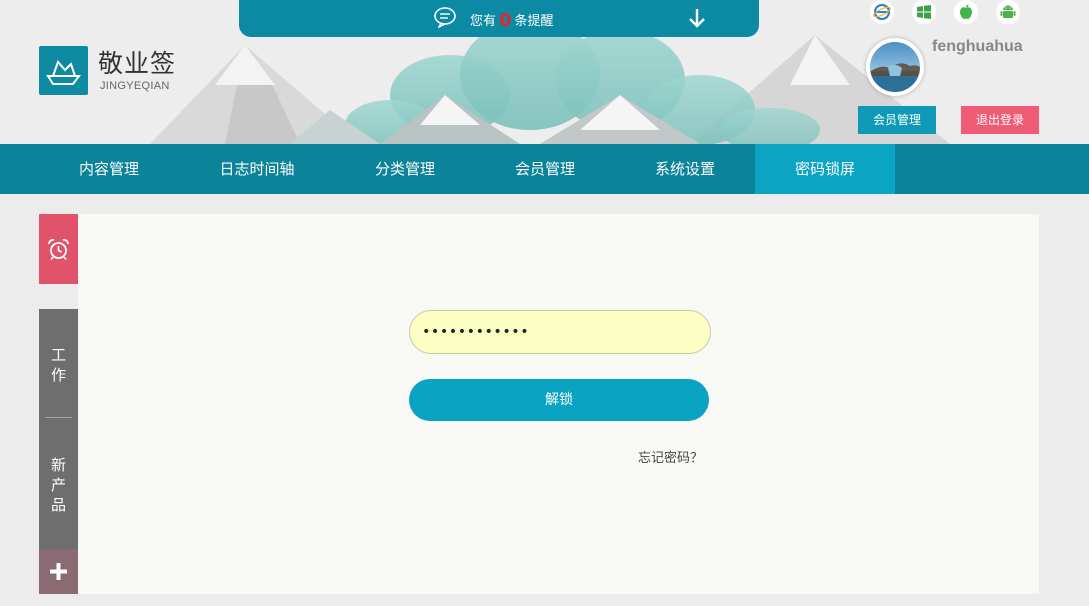 The height and width of the screenshot is (606, 1089). I want to click on member-management-button: 会员管理, so click(897, 120).